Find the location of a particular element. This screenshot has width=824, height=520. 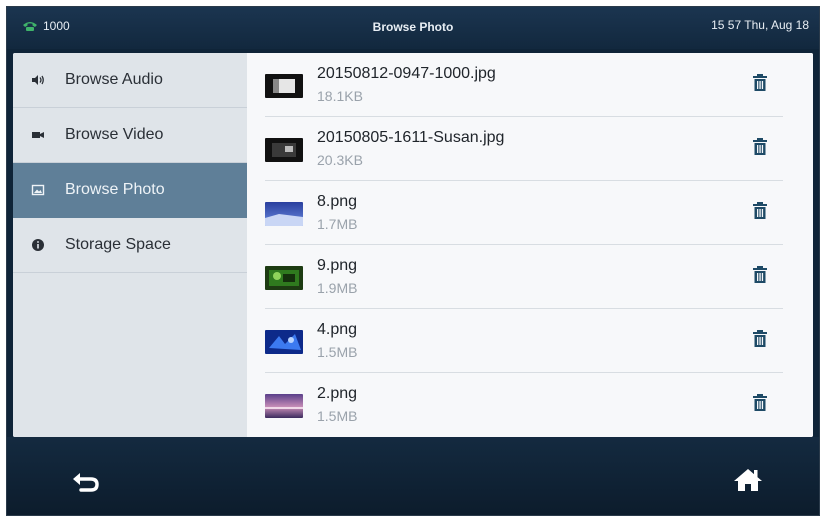

list-item: 4.png 1.5MB is located at coordinates (524, 341).